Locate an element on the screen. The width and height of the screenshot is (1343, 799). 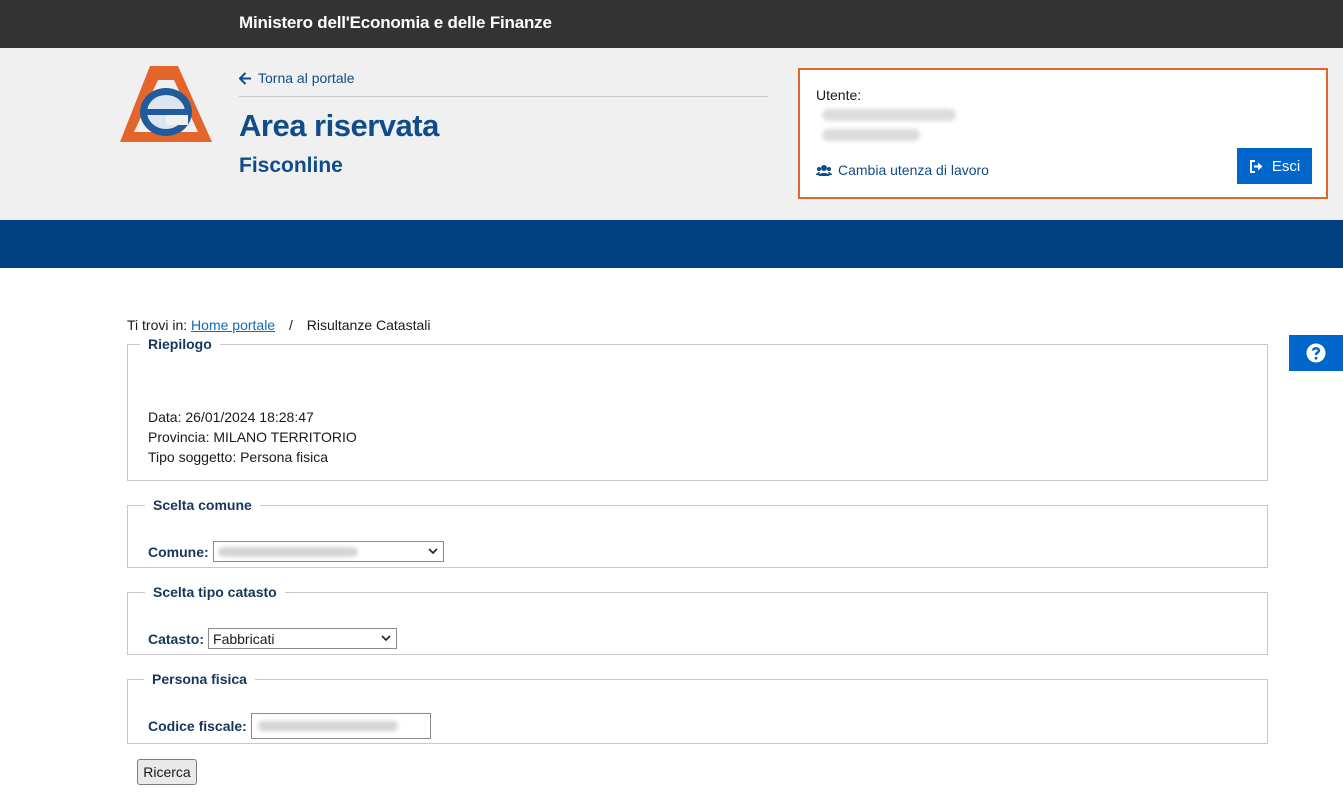
catasto-label: Catasto: is located at coordinates (176, 638).